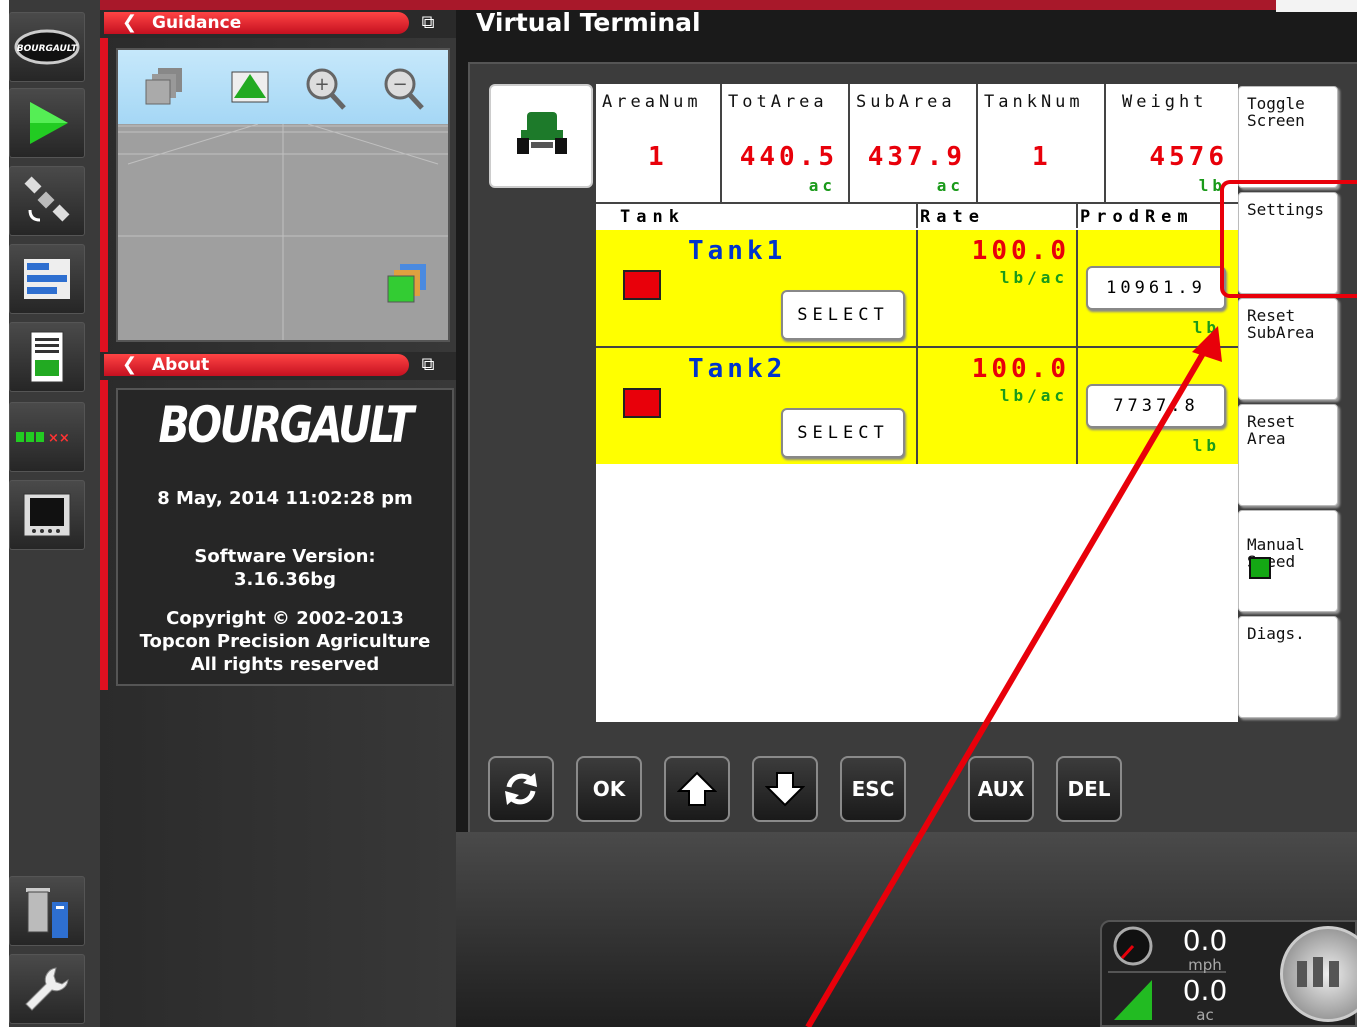 The image size is (1357, 1027). I want to click on down-button, so click(785, 789).